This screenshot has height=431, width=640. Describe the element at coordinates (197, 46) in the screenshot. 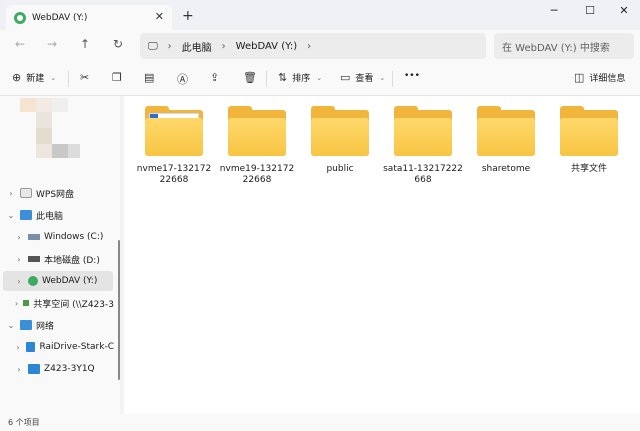

I see `breadcrumb-this-pc: 此电脑` at that location.